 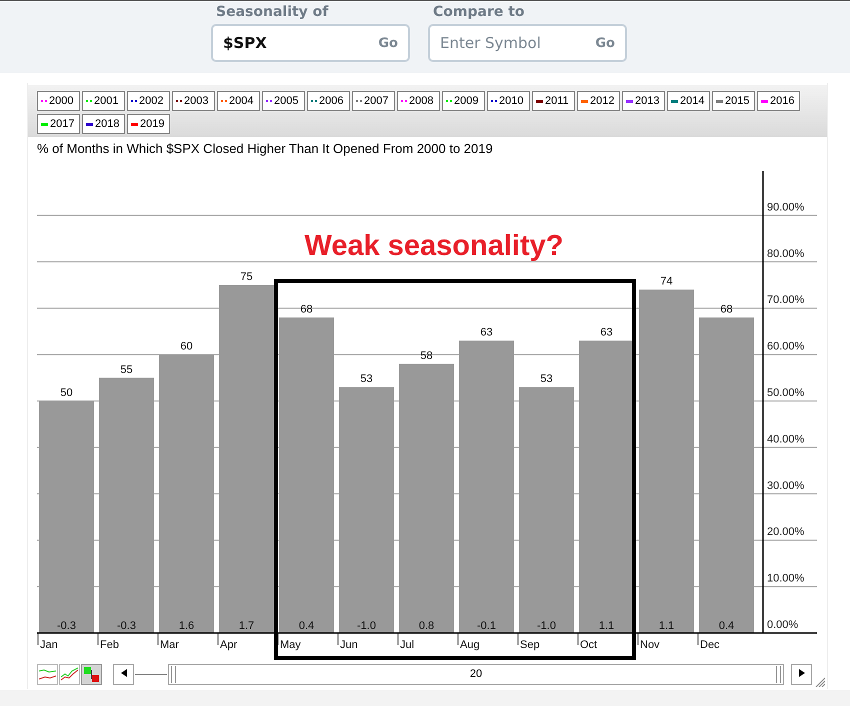 I want to click on axis-month-label: Dec, so click(x=710, y=645).